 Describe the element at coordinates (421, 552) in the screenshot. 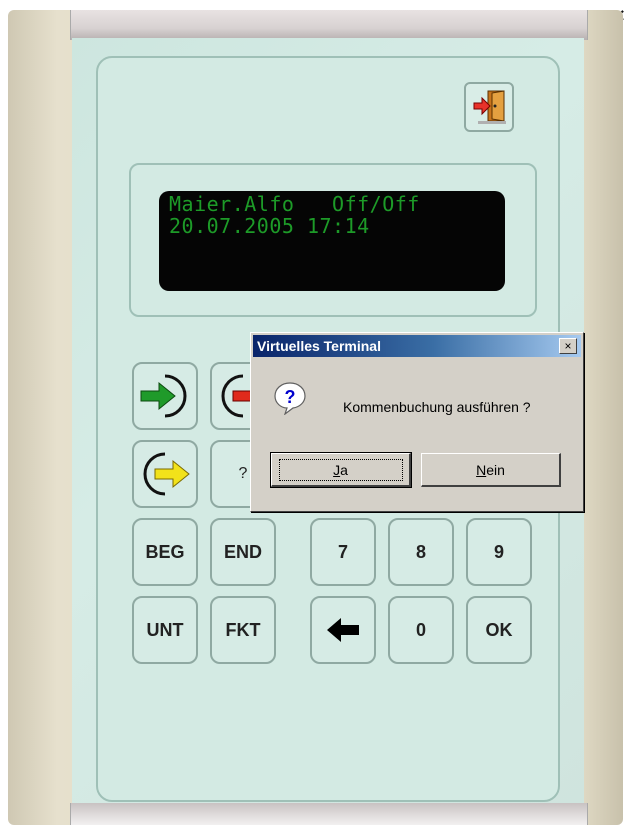

I see `key-8: 8` at that location.